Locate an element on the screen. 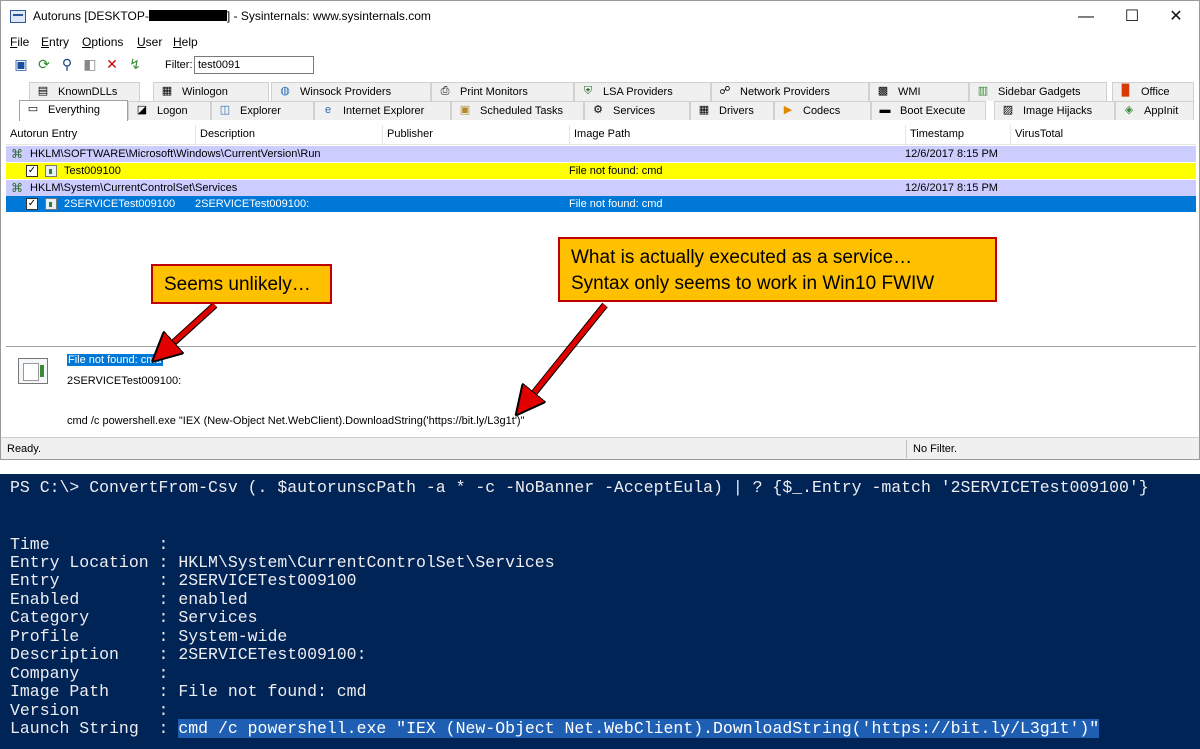 The image size is (1200, 749). console-field-time: Time : is located at coordinates (94, 544).